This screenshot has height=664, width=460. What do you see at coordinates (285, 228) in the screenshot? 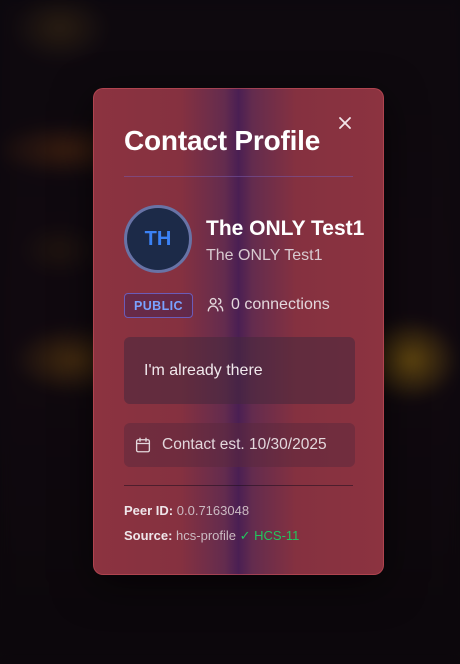
I see `display-name: The ONLY Test1` at bounding box center [285, 228].